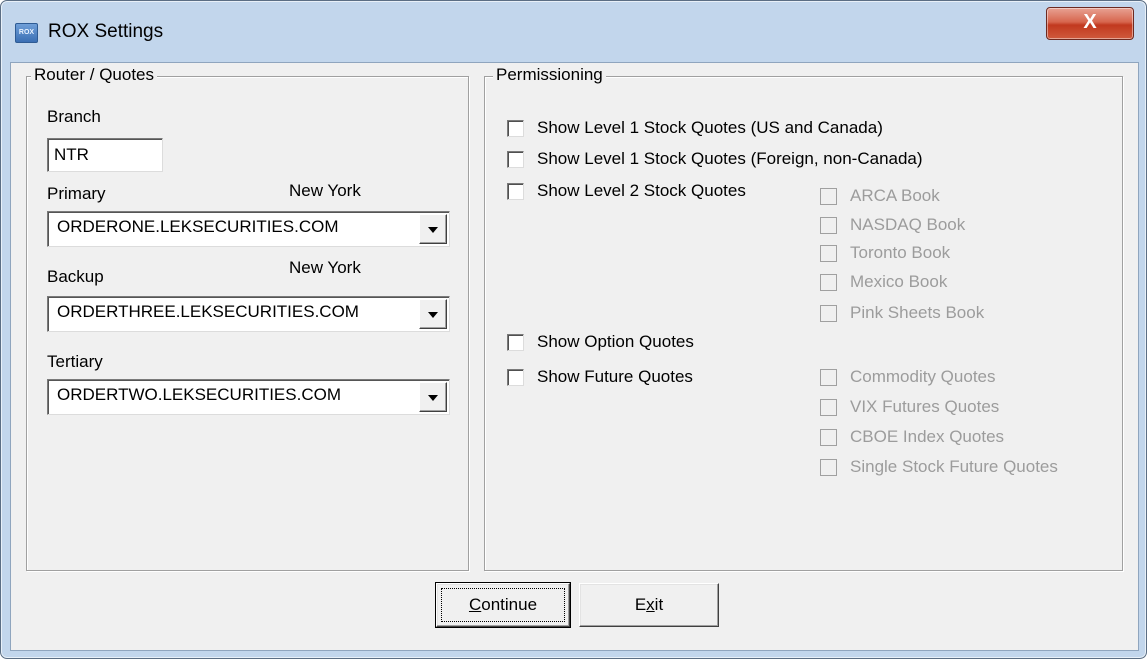  I want to click on checkbox-option-quotes: Show Option Quotes, so click(600, 342).